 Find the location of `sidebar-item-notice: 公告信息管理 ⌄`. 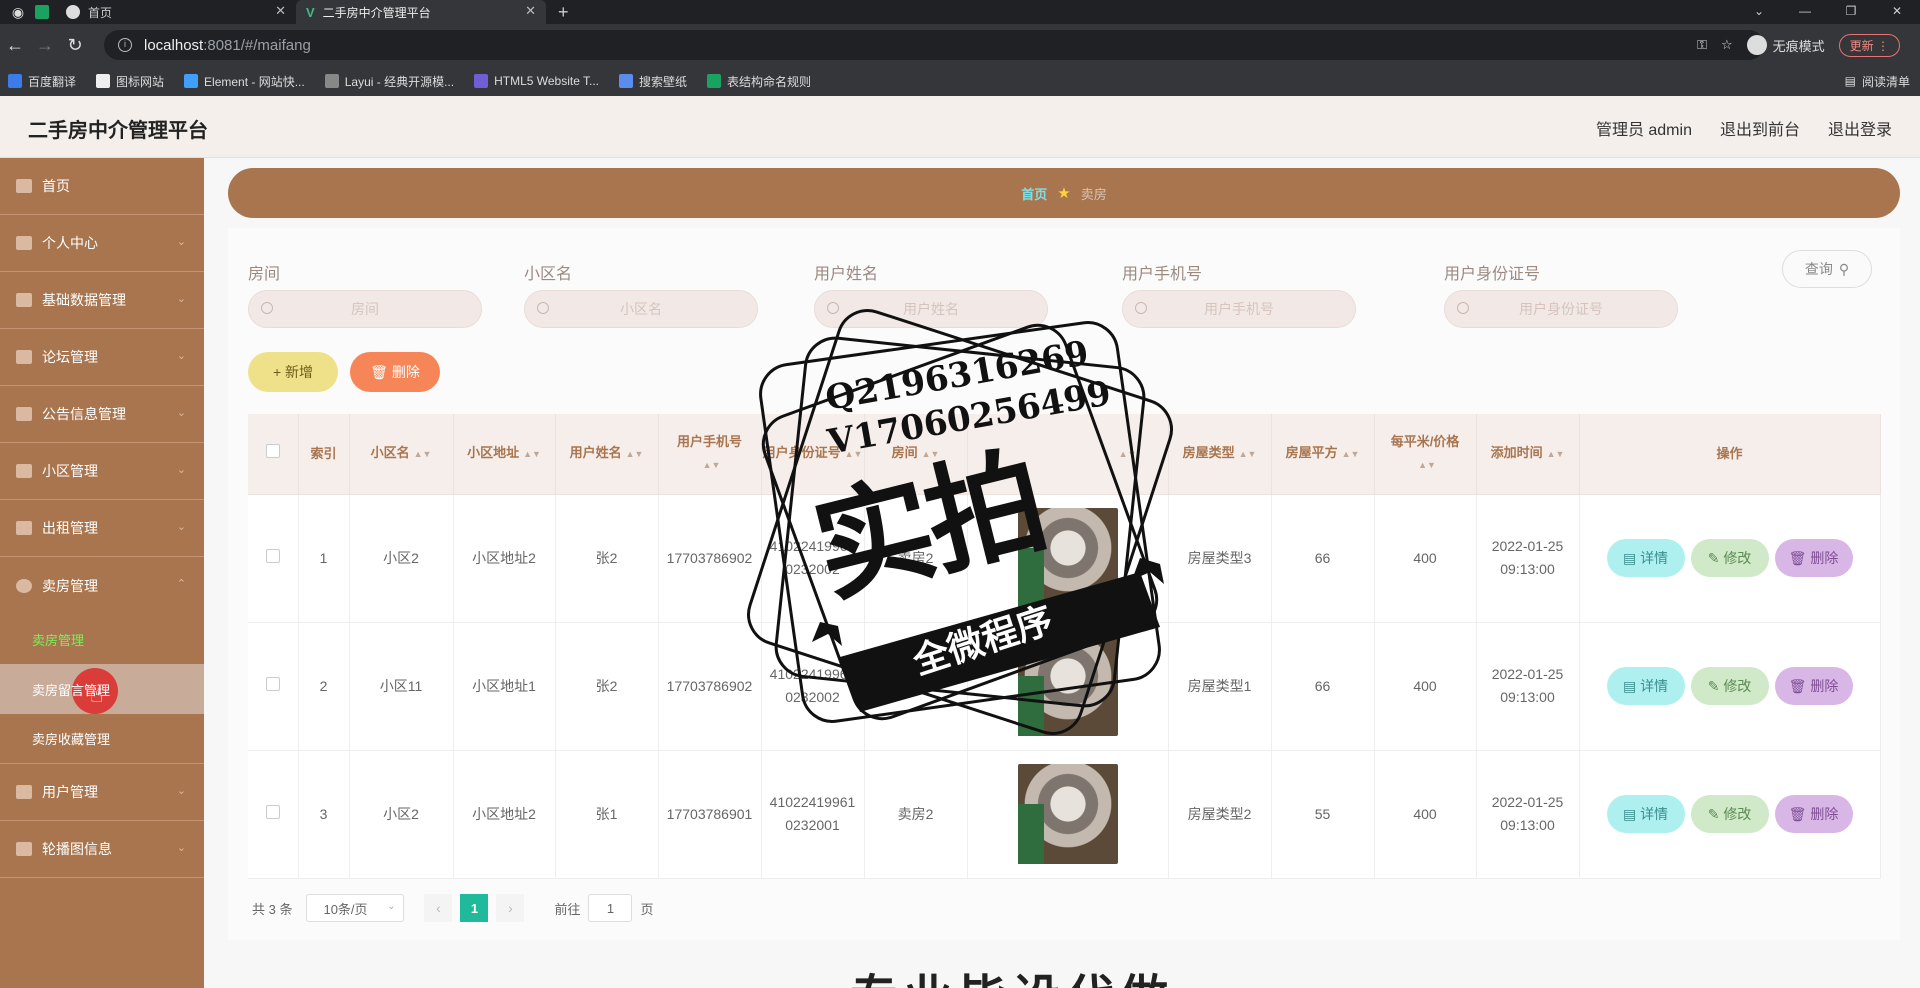

sidebar-item-notice: 公告信息管理 ⌄ is located at coordinates (102, 414).